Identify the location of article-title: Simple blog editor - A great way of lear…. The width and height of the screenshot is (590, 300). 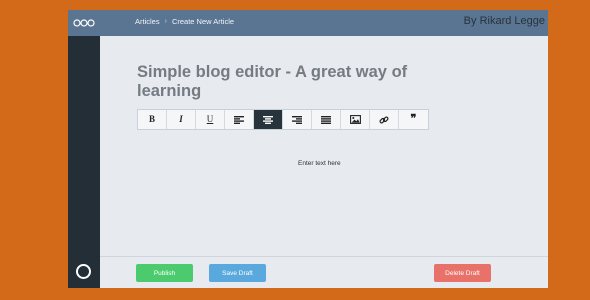
(297, 82).